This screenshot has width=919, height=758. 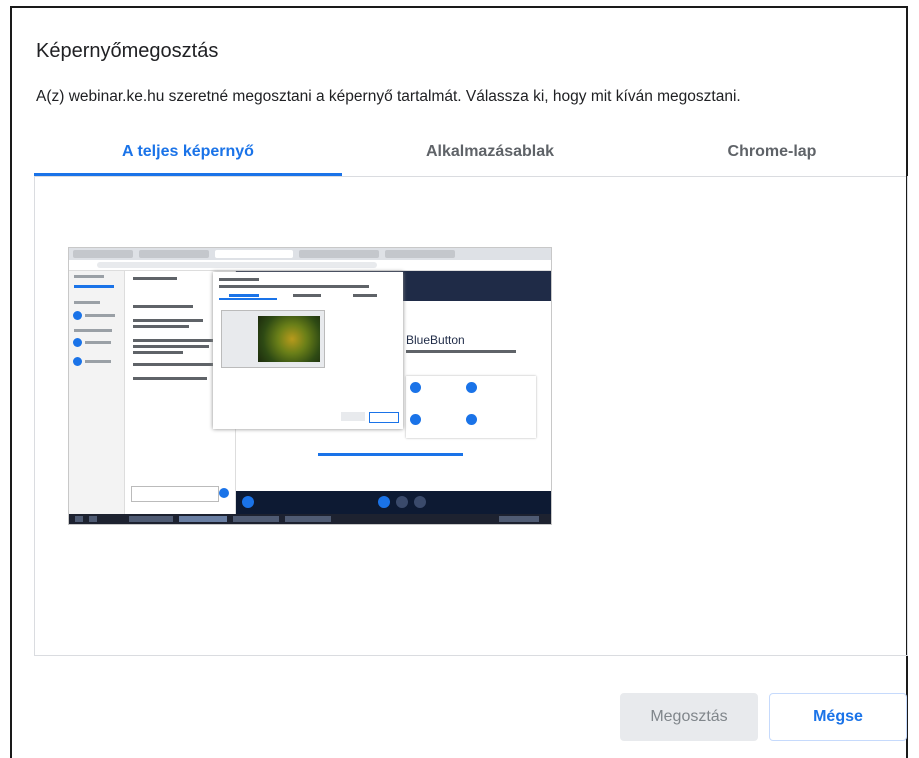 I want to click on thumbnail-frog-image, so click(x=289, y=339).